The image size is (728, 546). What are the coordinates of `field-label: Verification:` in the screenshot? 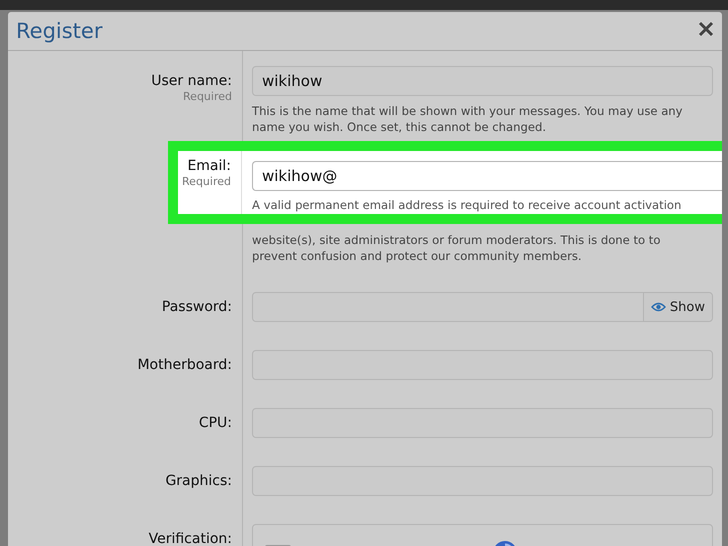 It's located at (190, 538).